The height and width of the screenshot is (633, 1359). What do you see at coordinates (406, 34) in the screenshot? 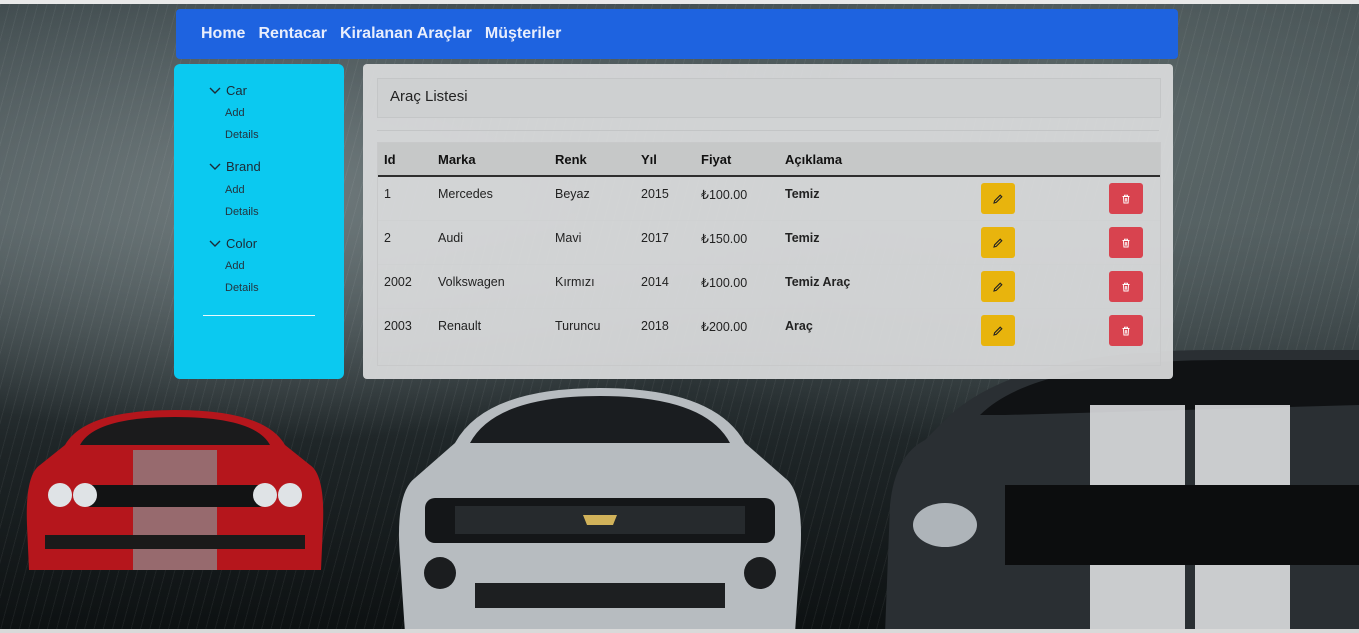
I see `nav-rented-cars: Kiralanan Araçlar` at bounding box center [406, 34].